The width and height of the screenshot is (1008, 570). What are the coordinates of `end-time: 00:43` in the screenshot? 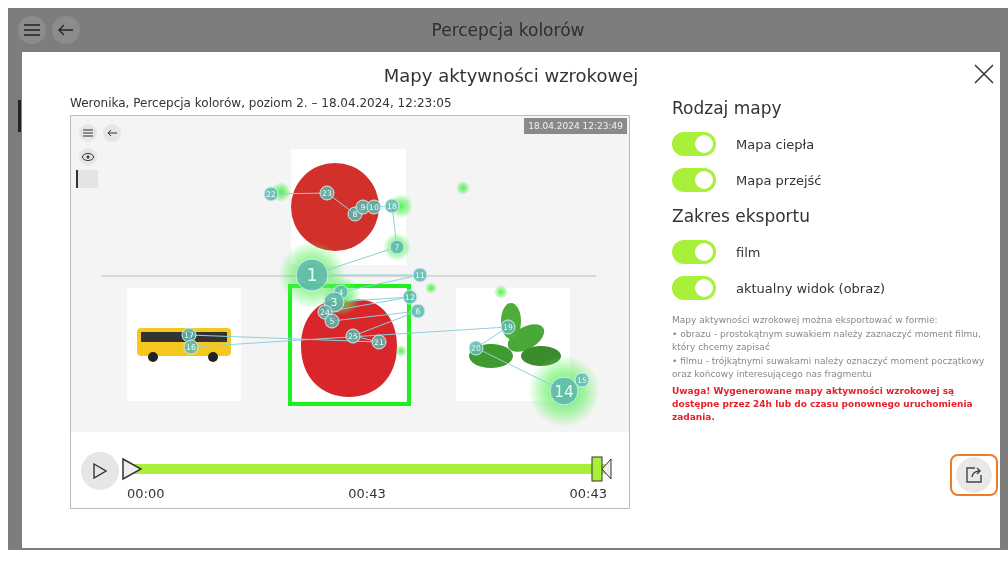 It's located at (588, 493).